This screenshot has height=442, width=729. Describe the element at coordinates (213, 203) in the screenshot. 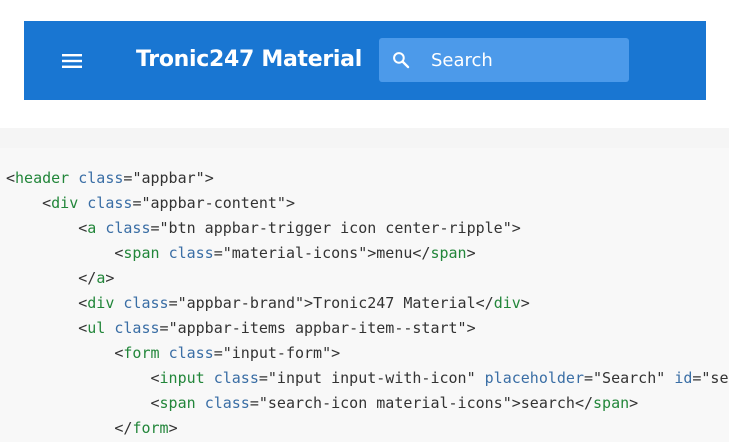

I see `code-token-val: "appbar-content"` at that location.